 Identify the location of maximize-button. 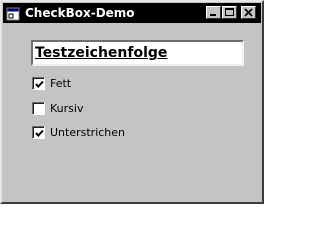
(229, 12).